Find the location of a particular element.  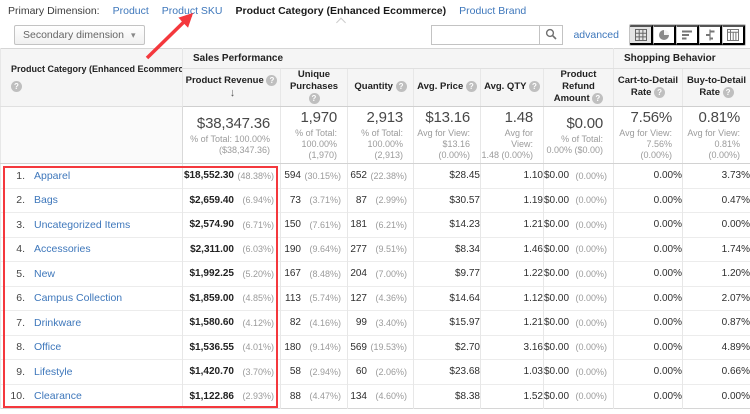

row-rank: 9. is located at coordinates (20, 371).